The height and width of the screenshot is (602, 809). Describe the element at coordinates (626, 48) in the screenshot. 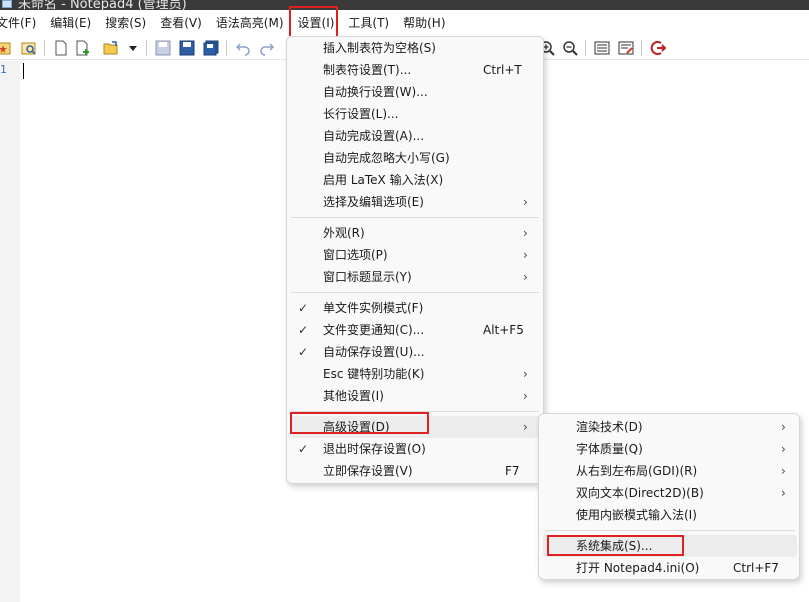

I see `customize-scheme-icon` at that location.